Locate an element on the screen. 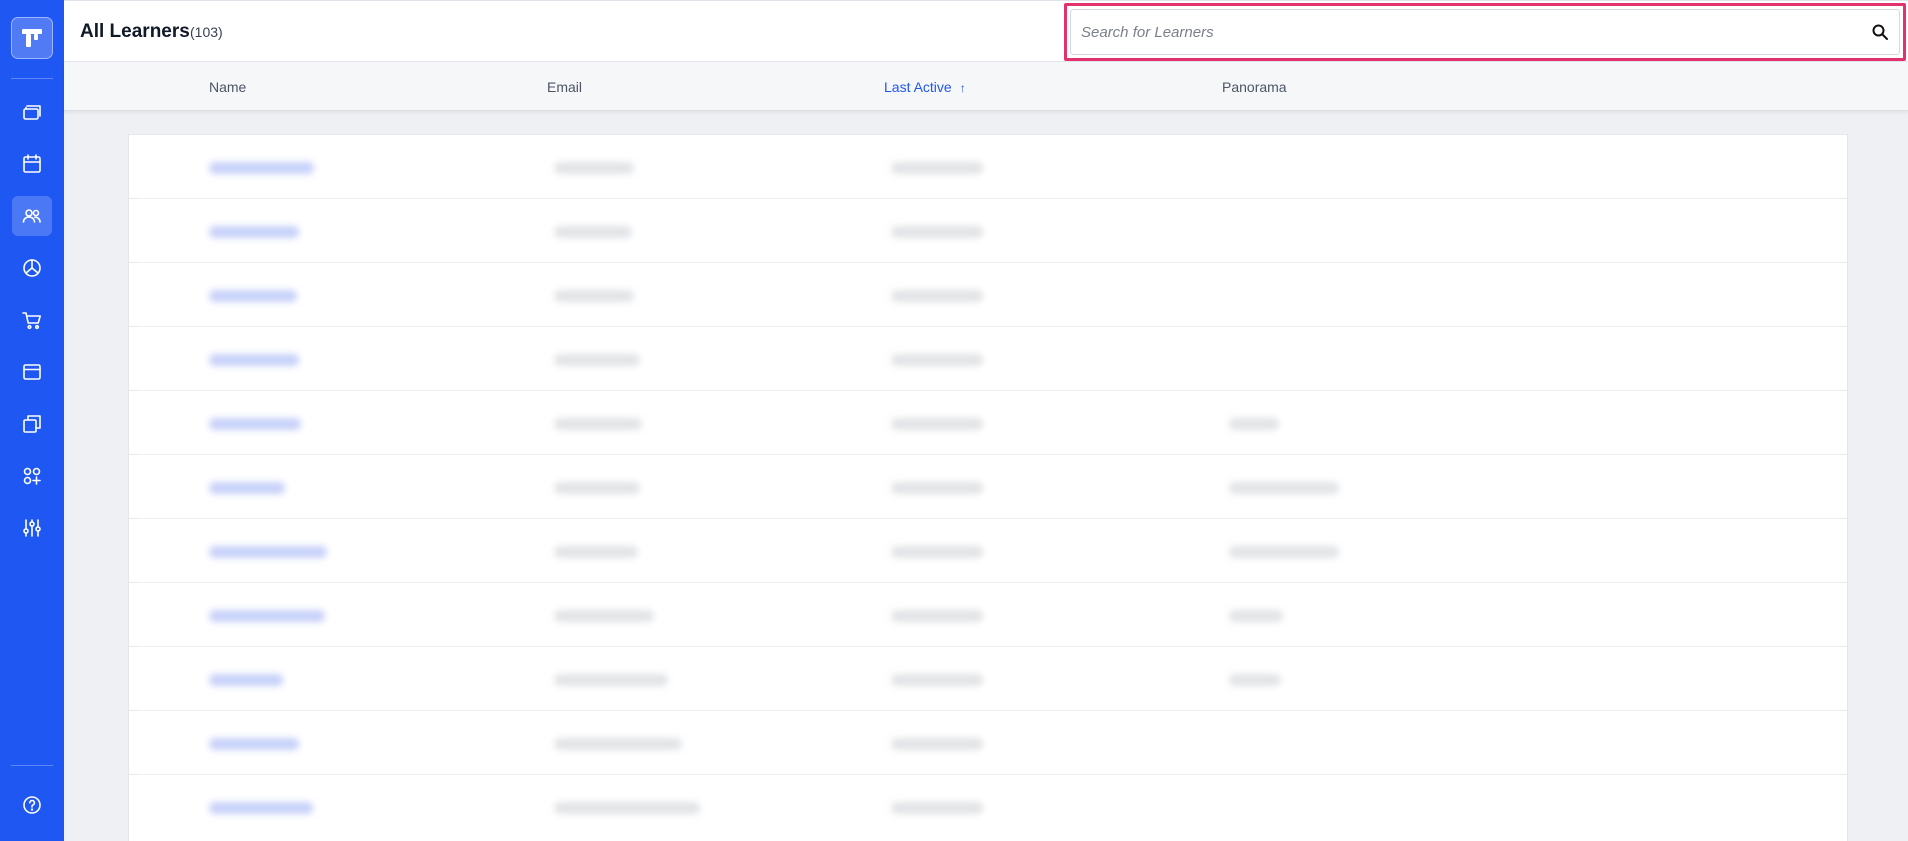 Image resolution: width=1908 pixels, height=841 pixels. sidebar-item-store is located at coordinates (32, 320).